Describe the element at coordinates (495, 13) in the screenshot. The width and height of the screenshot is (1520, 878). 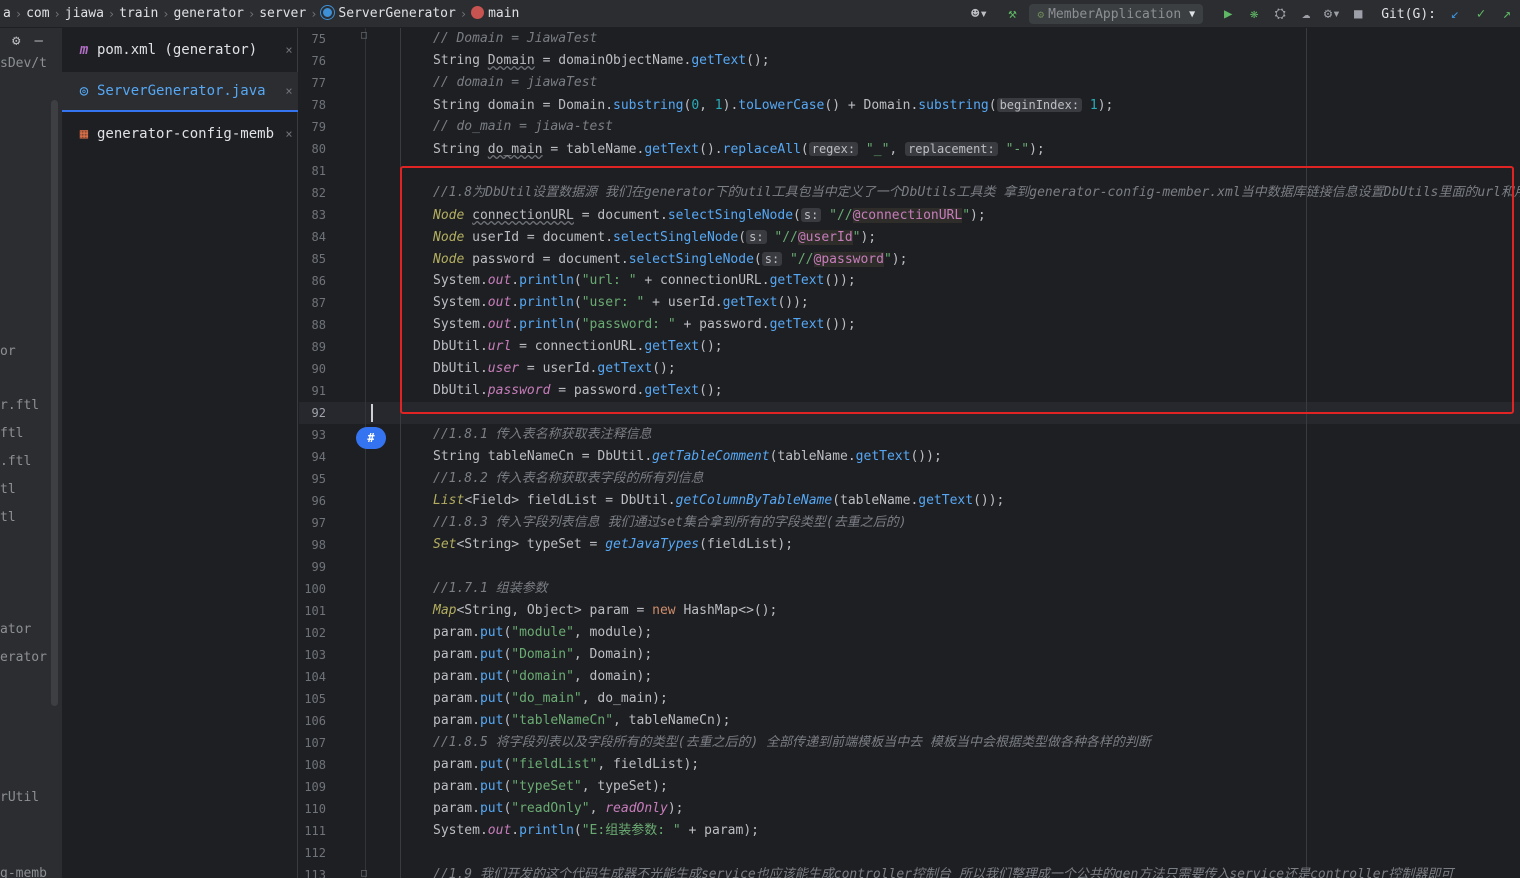
I see `breadcrumb-item: main` at that location.